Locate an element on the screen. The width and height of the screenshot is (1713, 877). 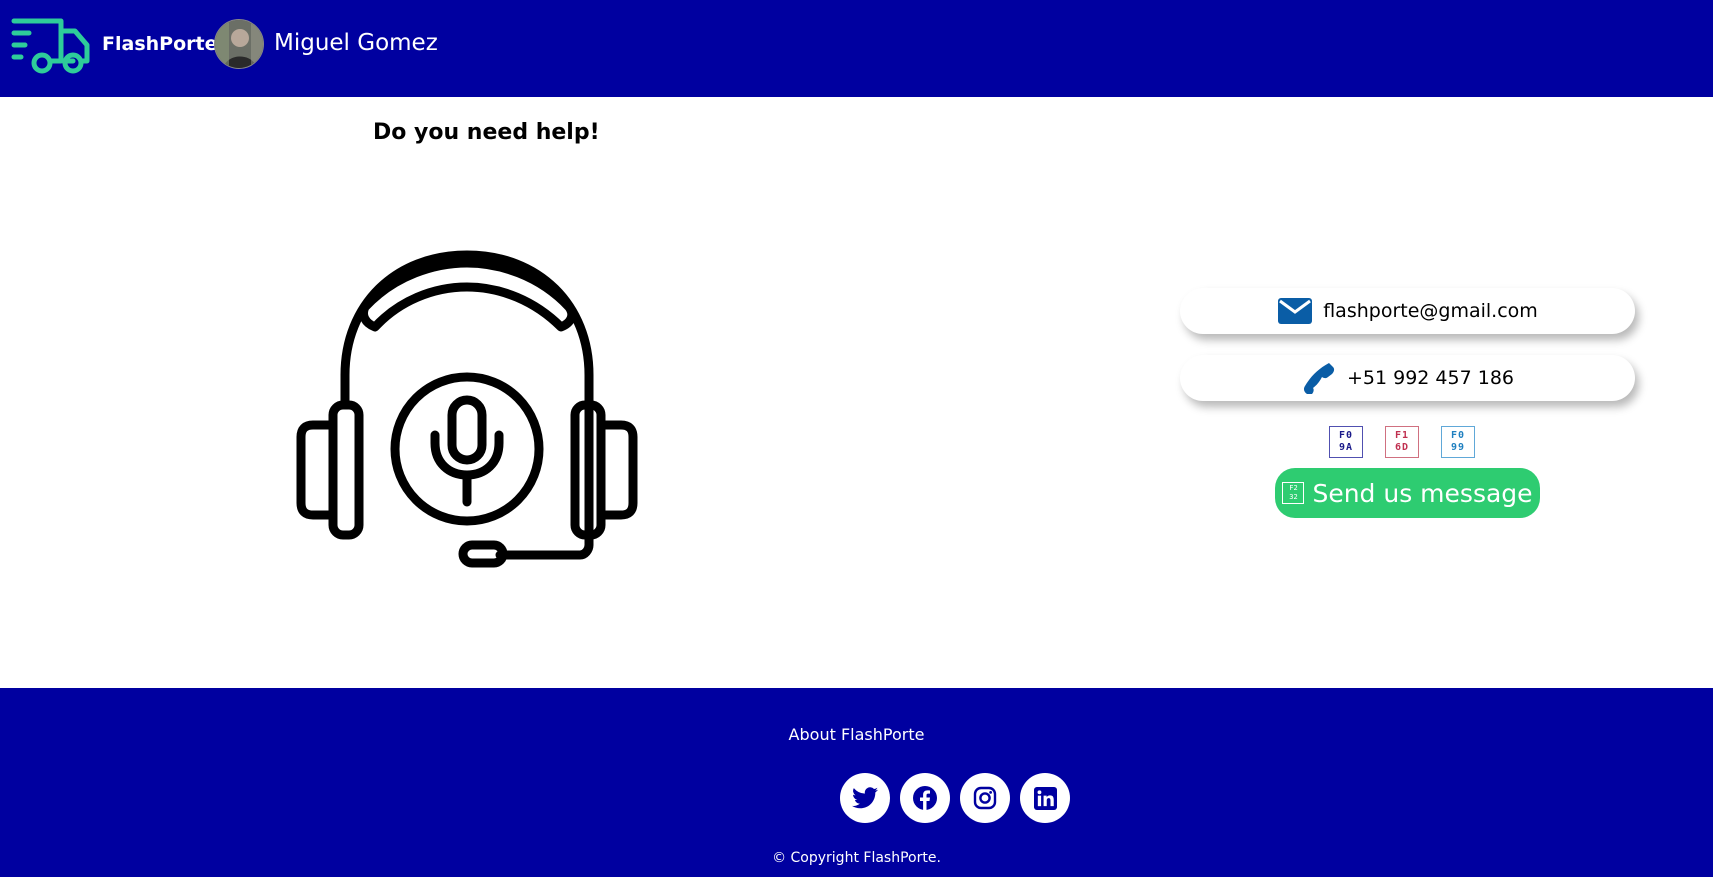
facebook-icon is located at coordinates (925, 798).